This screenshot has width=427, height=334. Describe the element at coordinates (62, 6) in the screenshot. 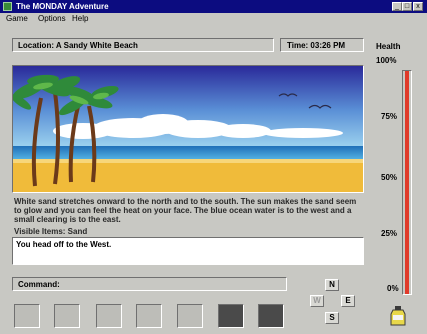

I see `window-title: The MONDAY Adventure` at that location.